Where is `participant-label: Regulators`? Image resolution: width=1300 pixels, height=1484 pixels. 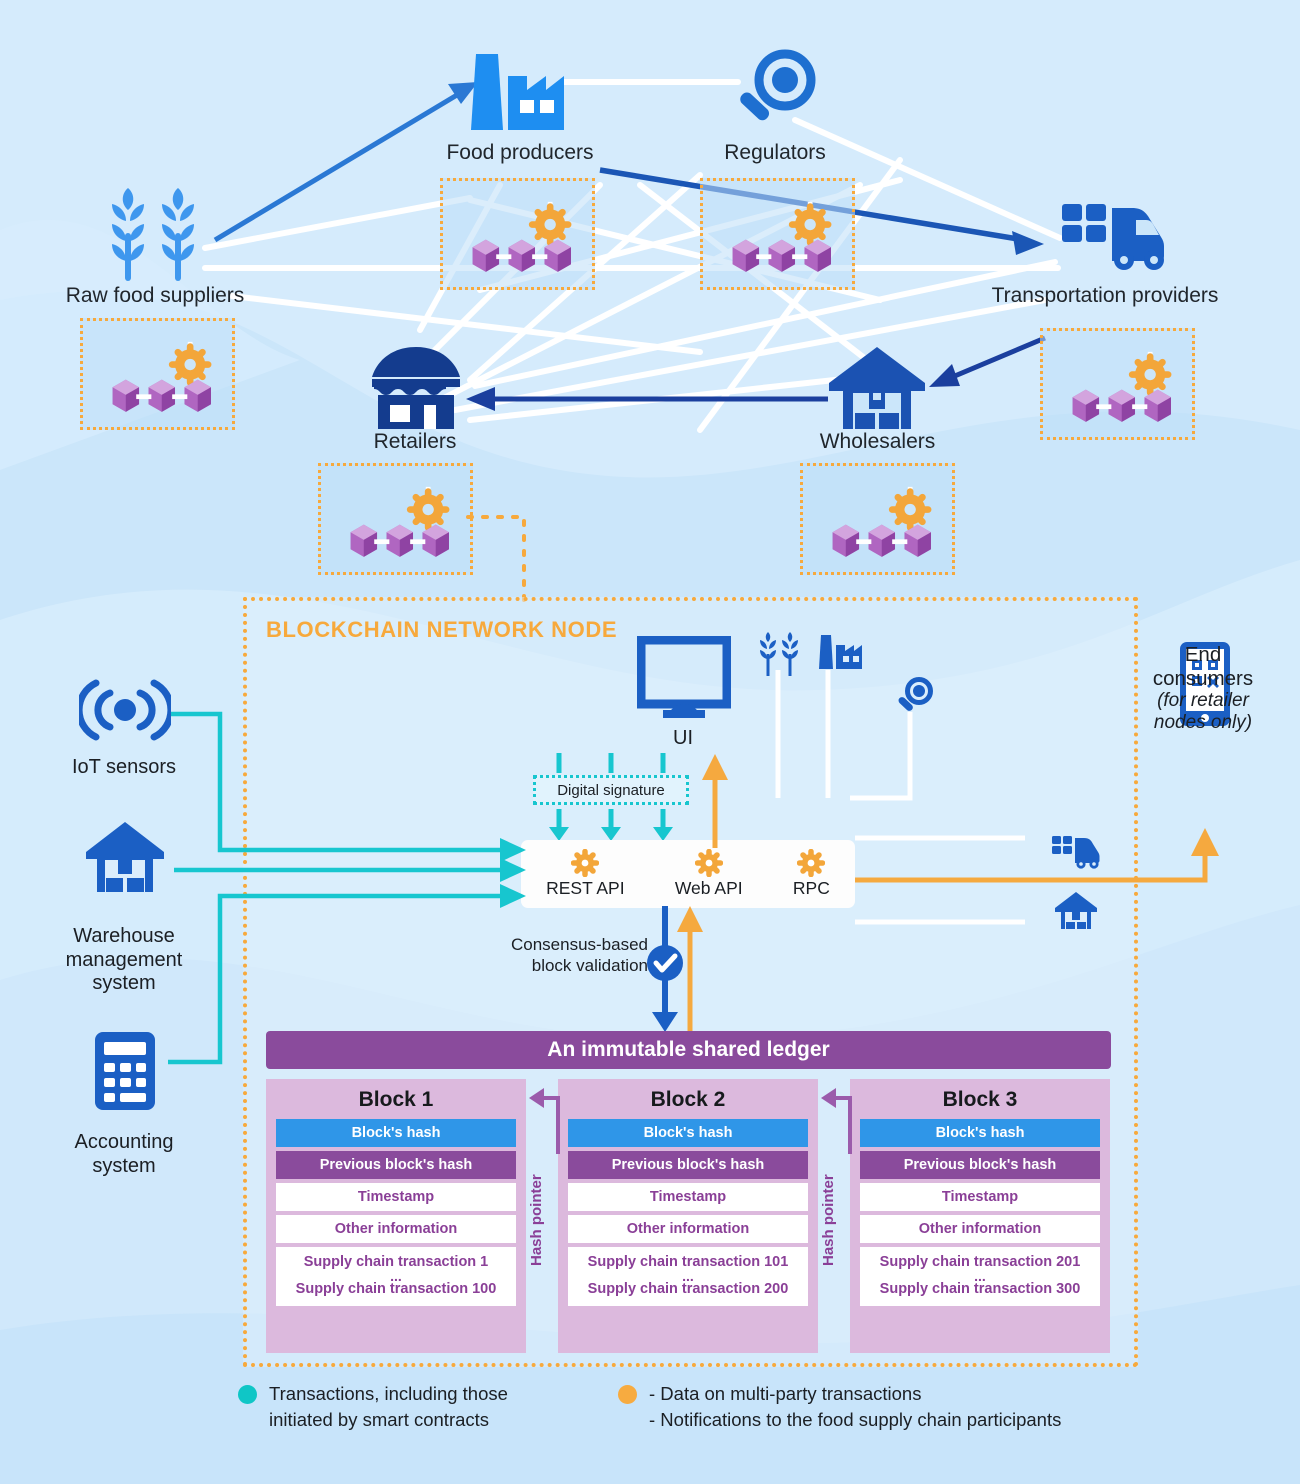
participant-label: Regulators is located at coordinates (775, 152).